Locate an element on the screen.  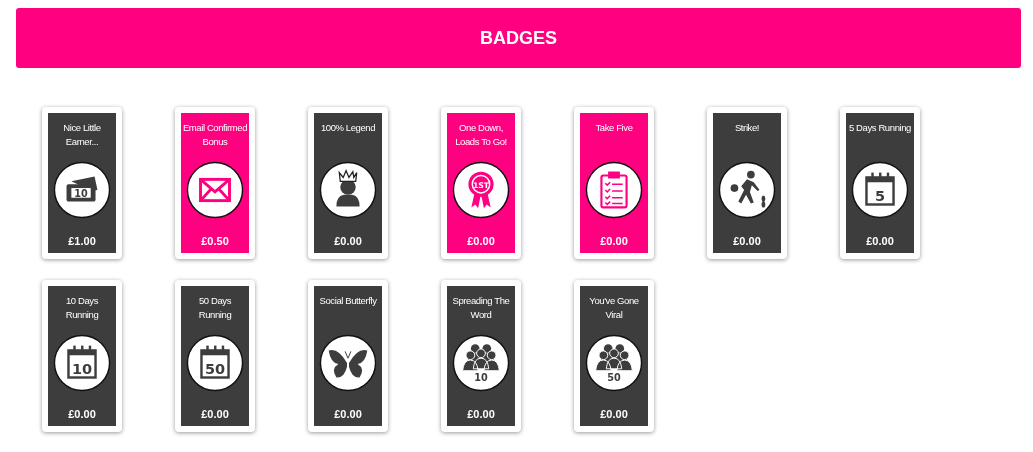
badge-title: 50 Days Running is located at coordinates (215, 308).